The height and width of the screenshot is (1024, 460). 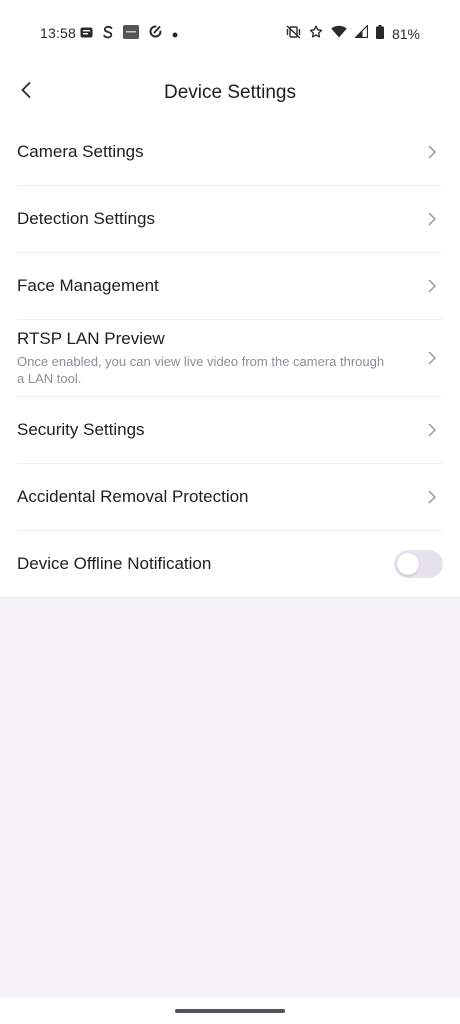 I want to click on settings-row-accidental-removal-protection: Accidental Removal Protection, so click(x=230, y=496).